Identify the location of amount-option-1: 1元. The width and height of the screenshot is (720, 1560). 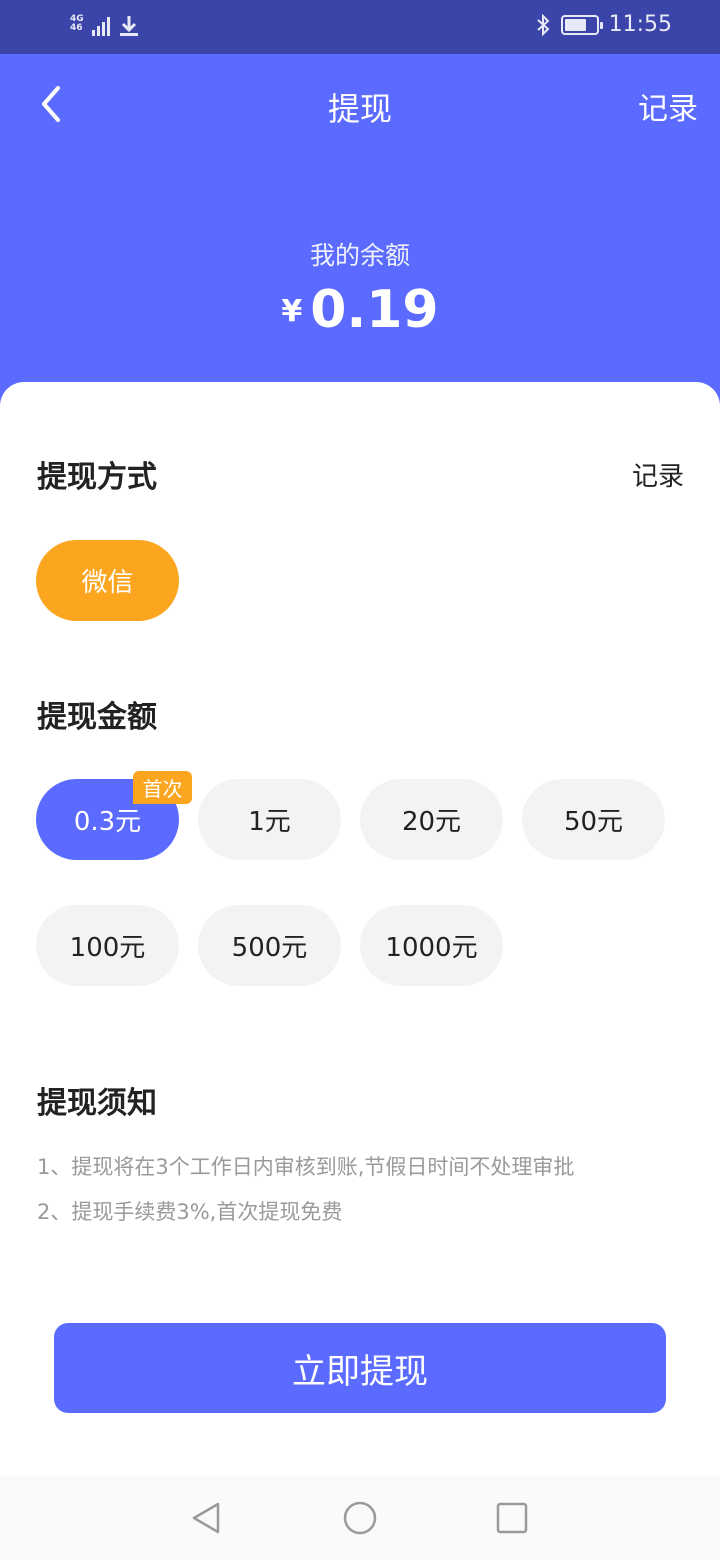
(269, 819).